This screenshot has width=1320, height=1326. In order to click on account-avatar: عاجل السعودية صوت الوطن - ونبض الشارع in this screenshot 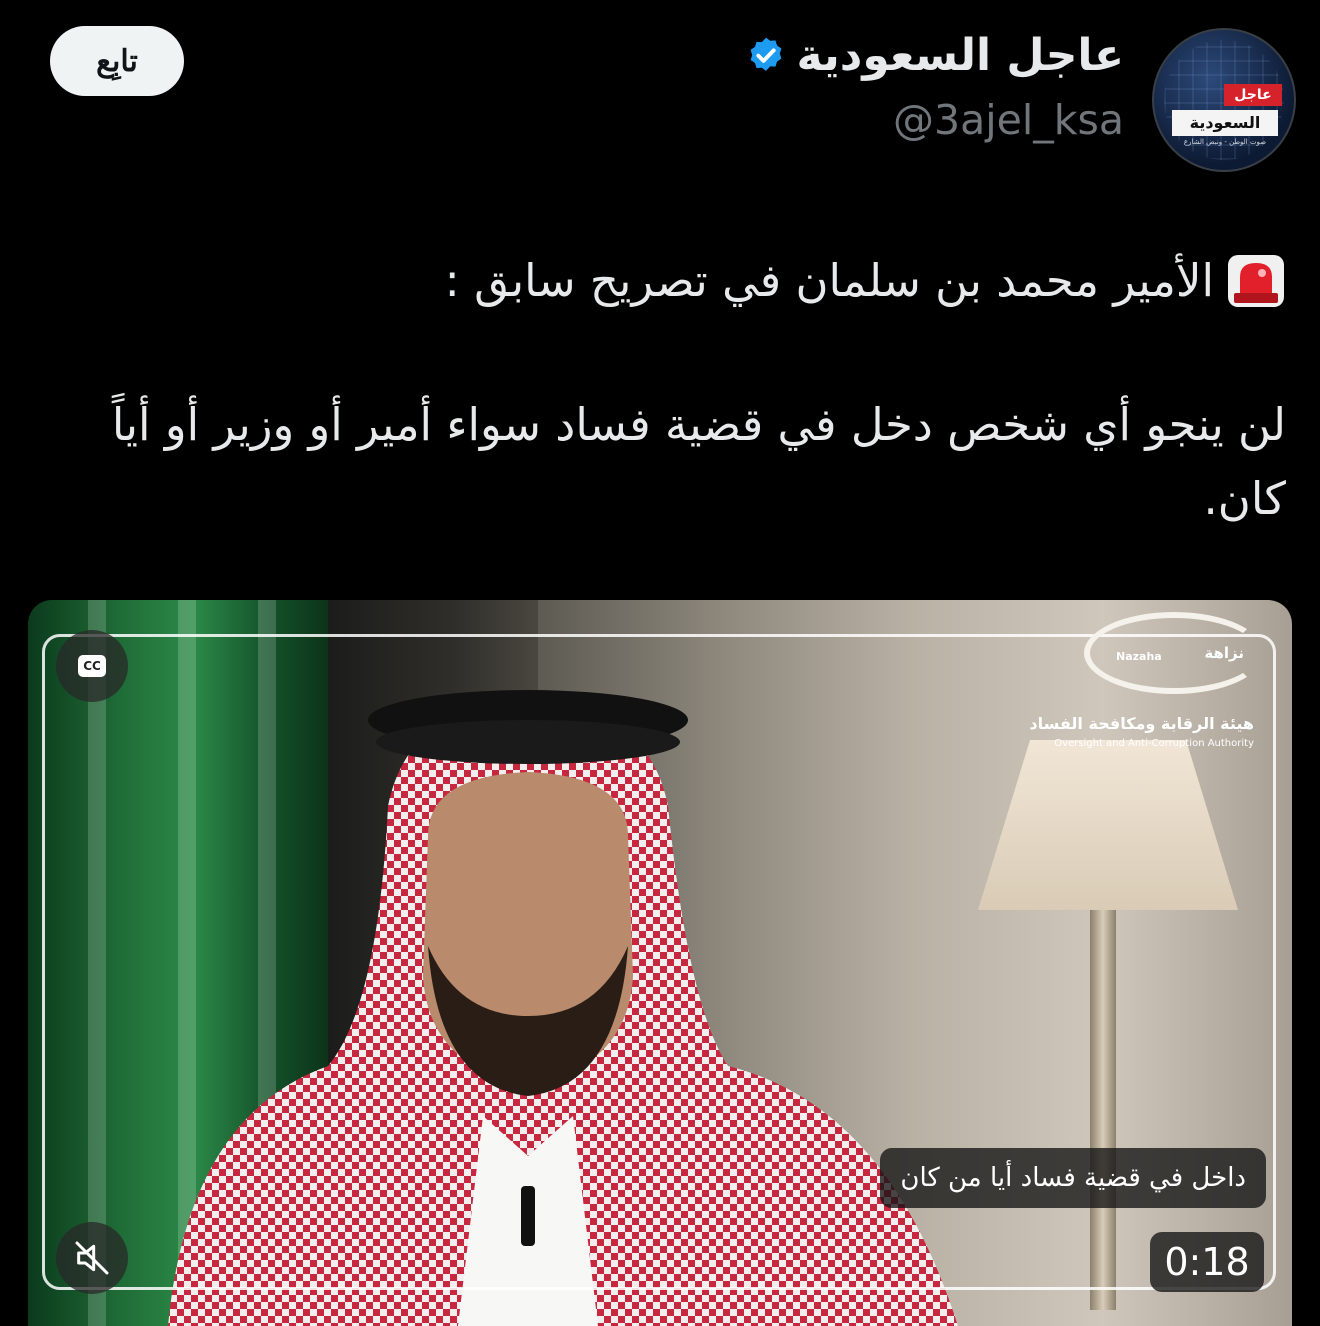, I will do `click(1224, 100)`.